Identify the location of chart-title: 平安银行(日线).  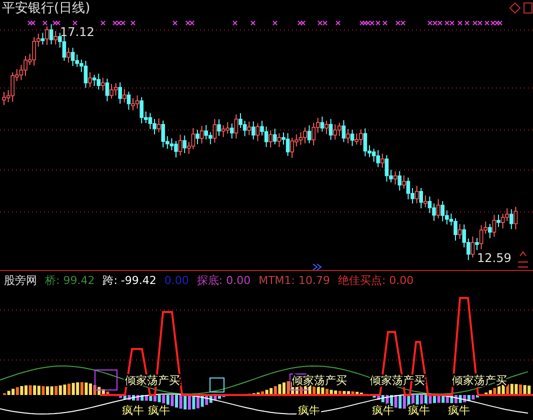
(46, 9).